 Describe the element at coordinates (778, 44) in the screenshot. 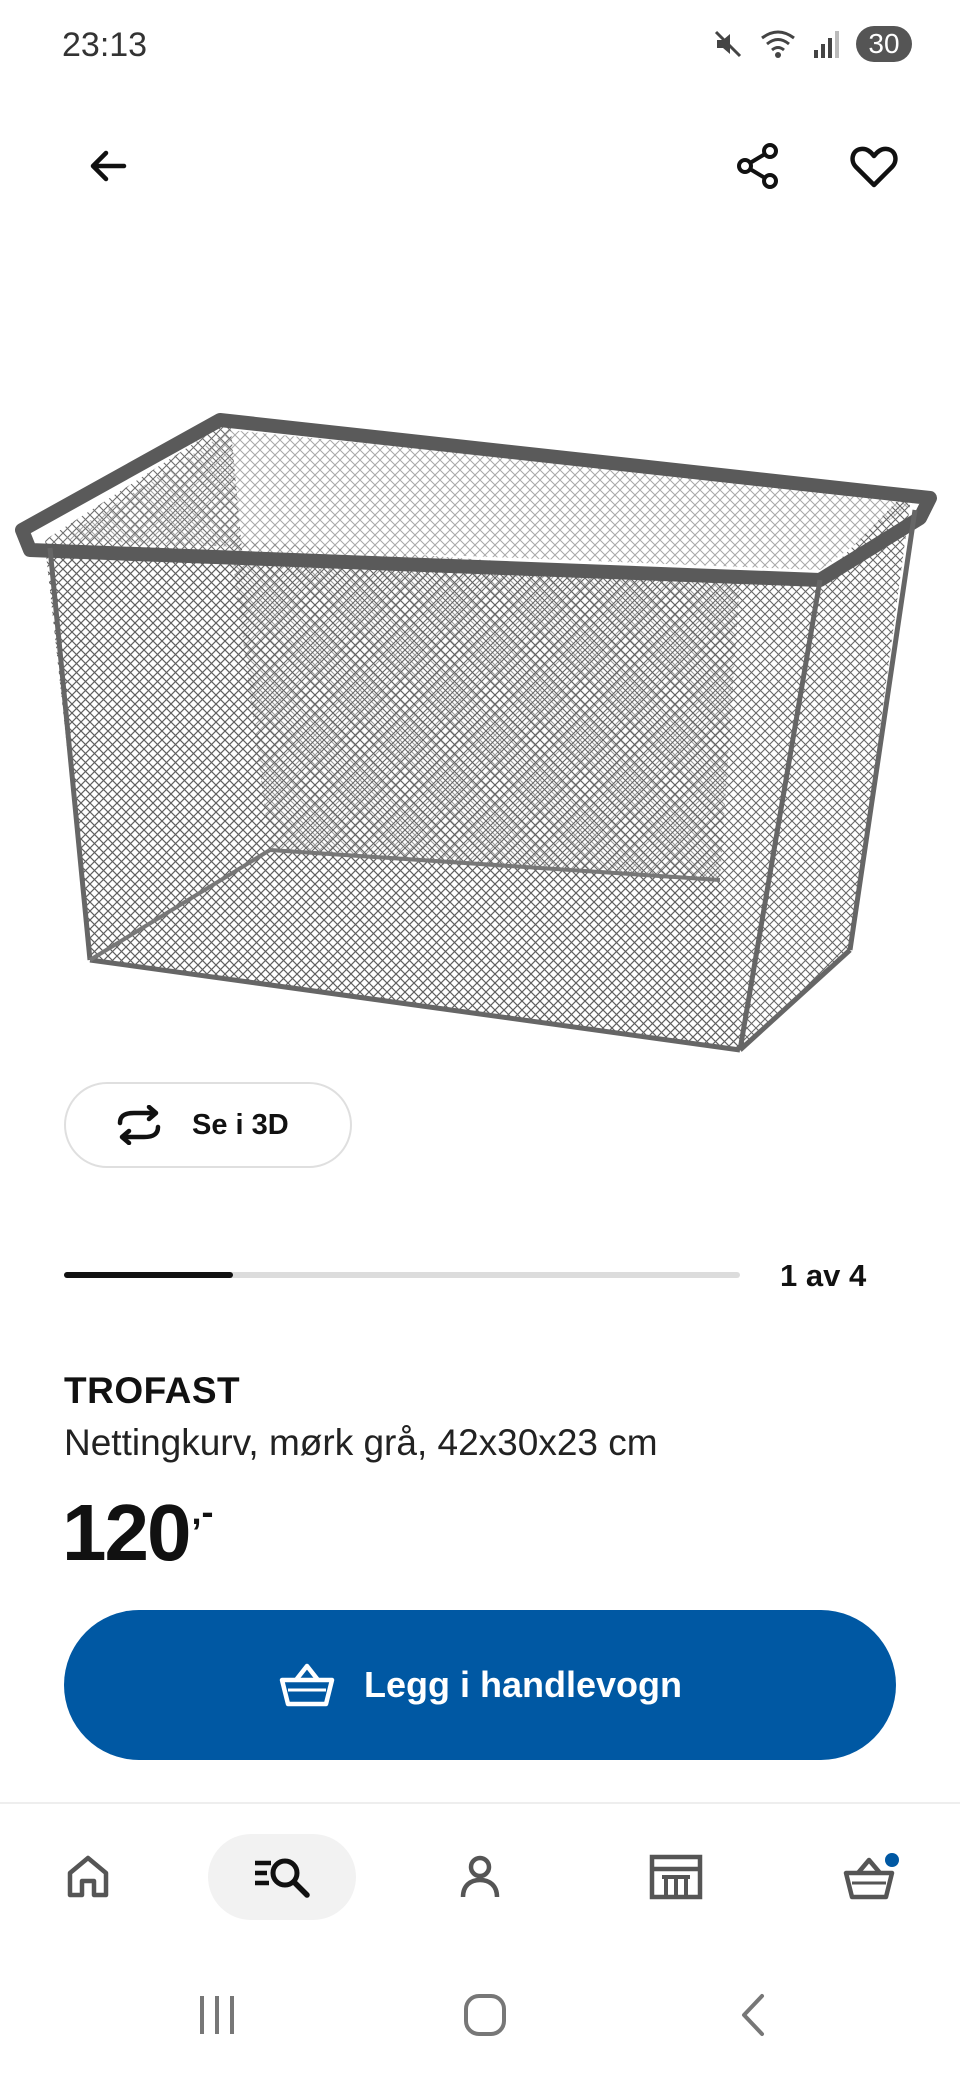

I see `wifi-icon` at that location.